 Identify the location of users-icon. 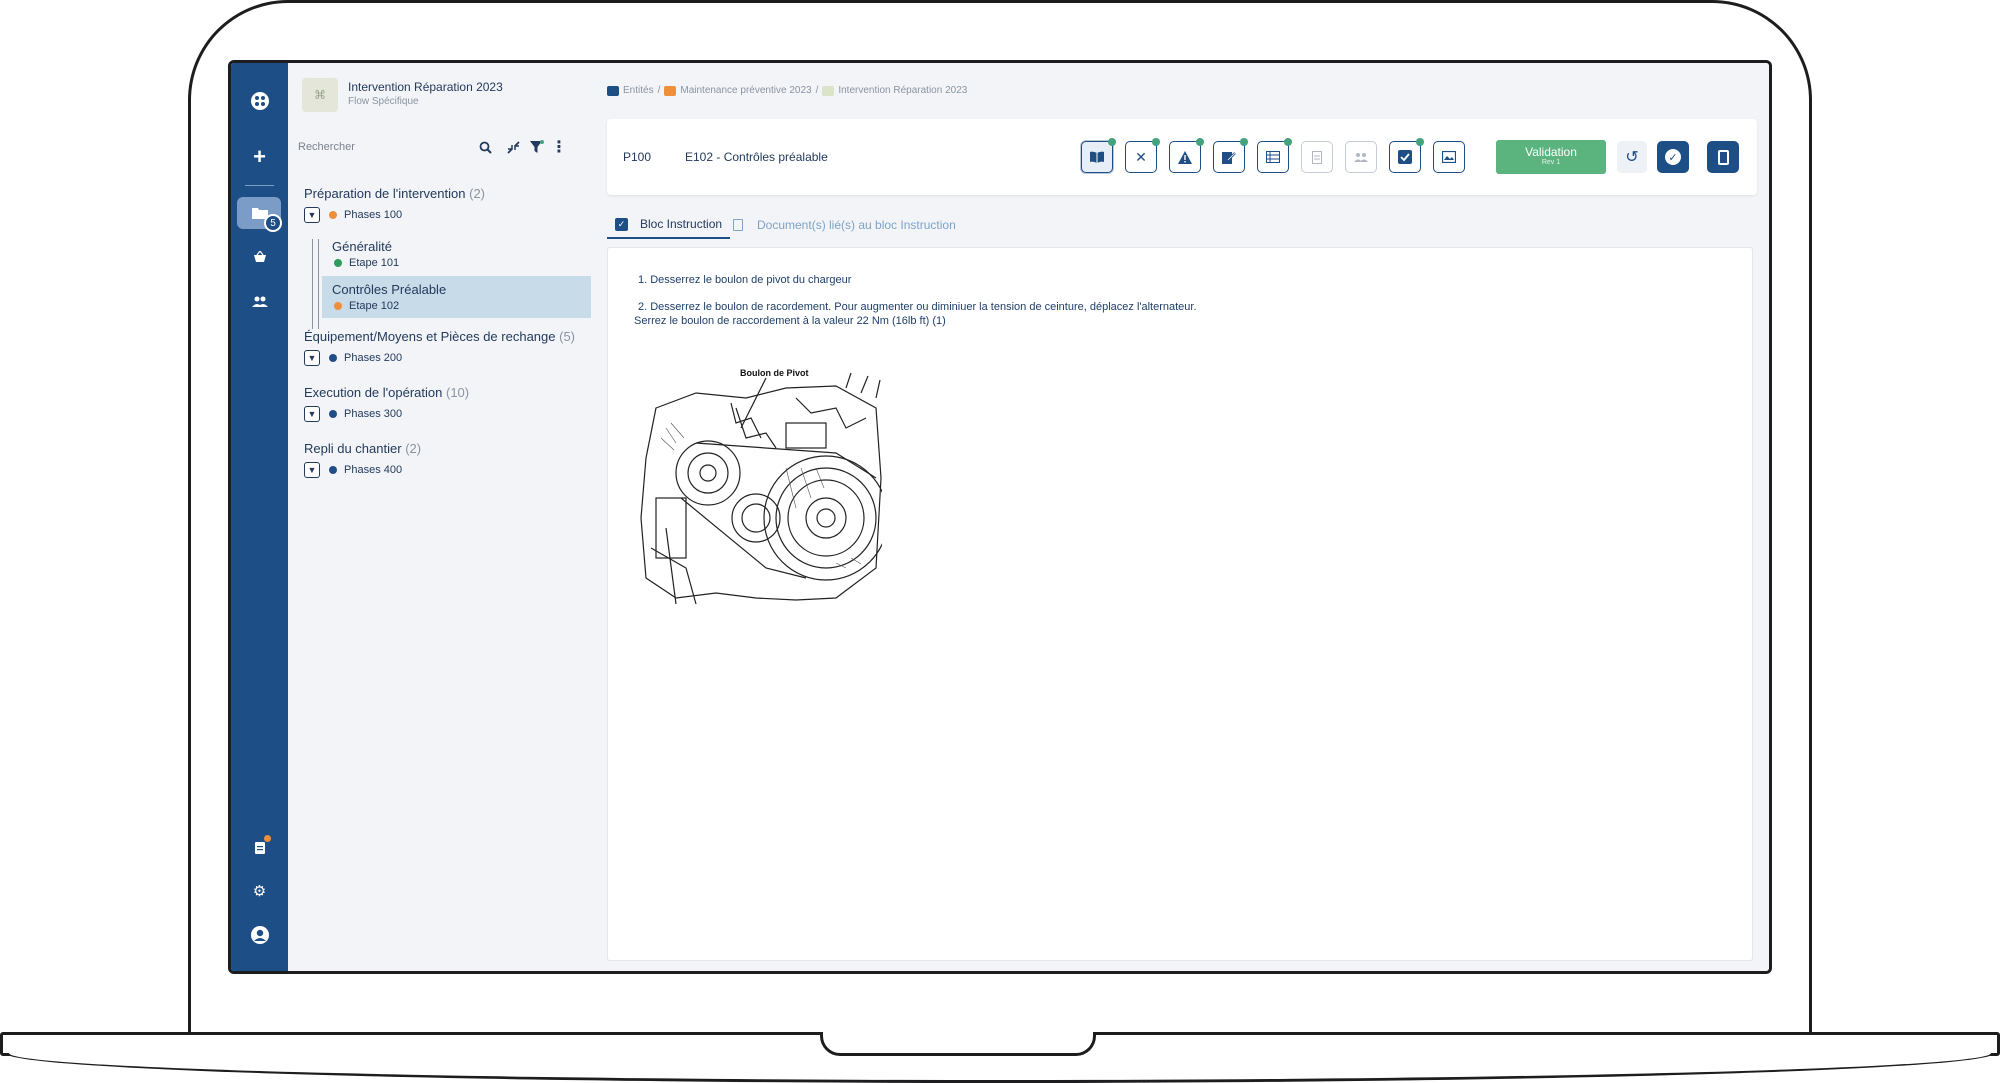
(259, 301).